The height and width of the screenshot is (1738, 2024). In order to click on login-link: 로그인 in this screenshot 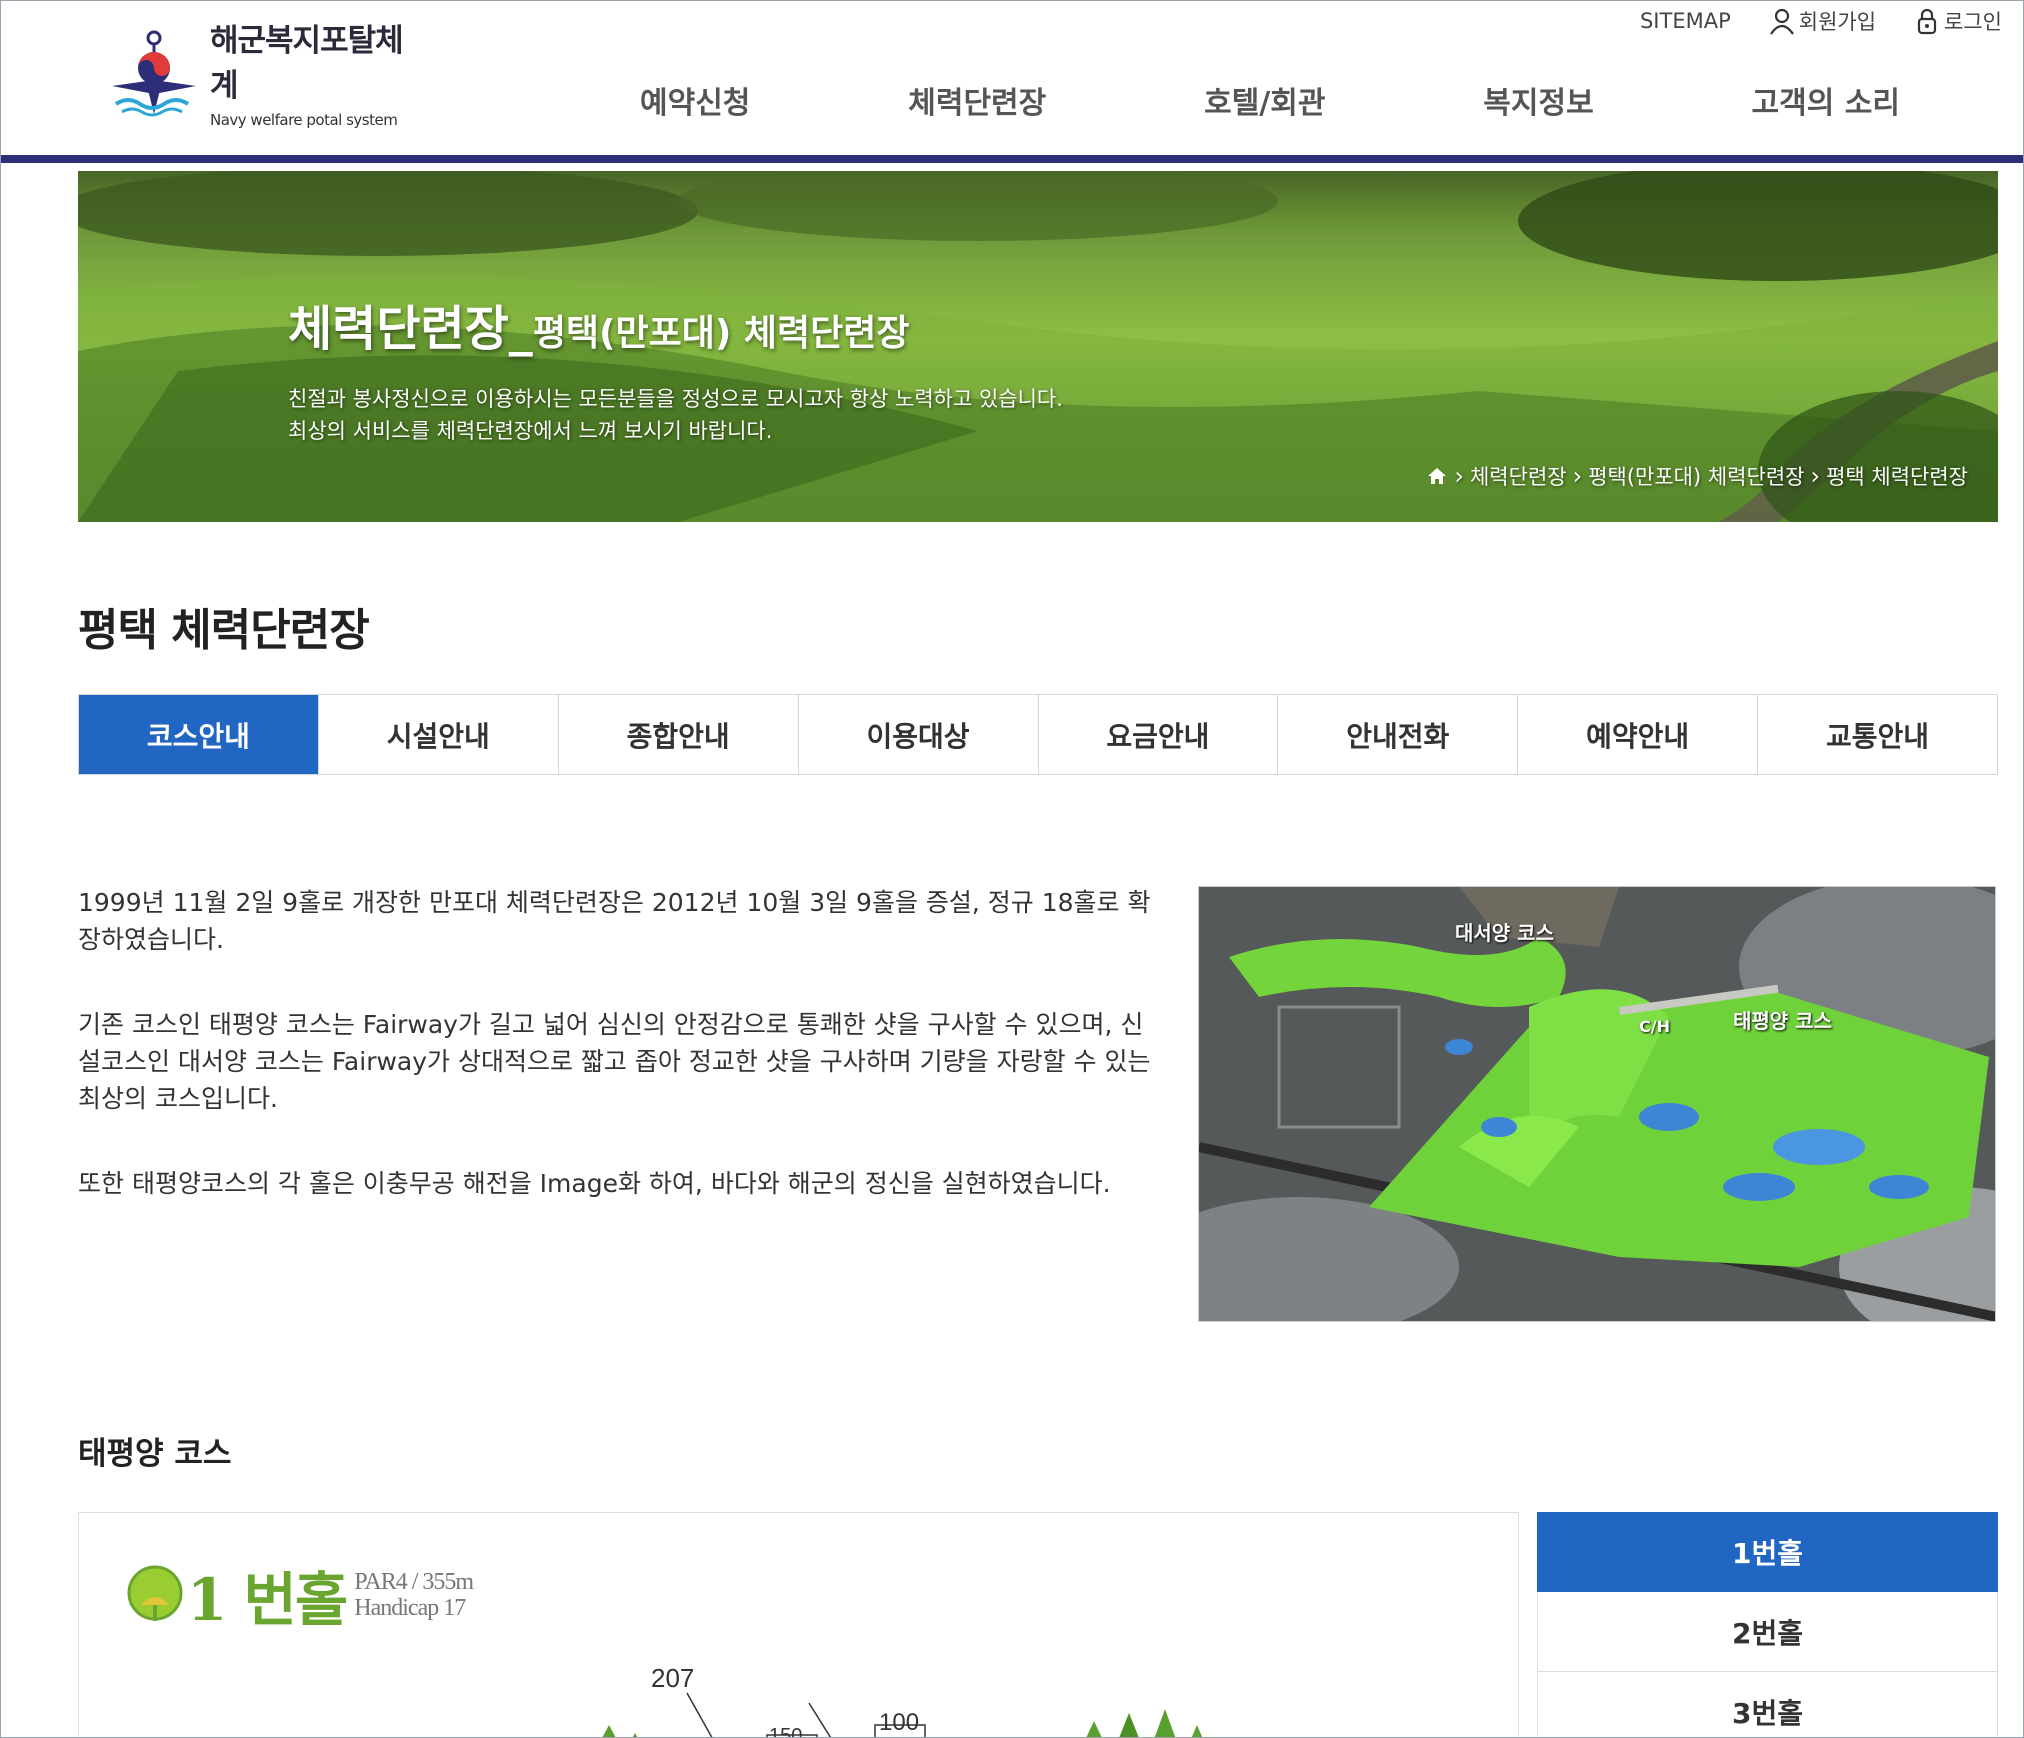, I will do `click(1958, 21)`.